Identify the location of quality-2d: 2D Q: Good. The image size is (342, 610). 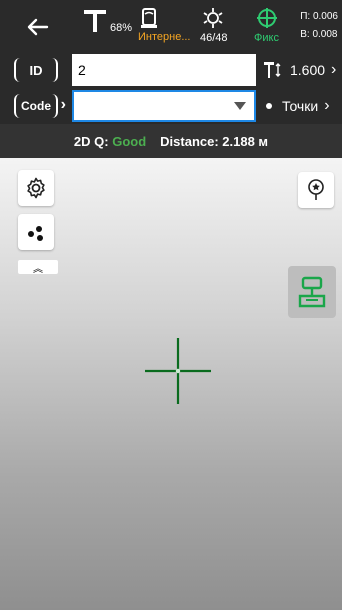
(110, 141).